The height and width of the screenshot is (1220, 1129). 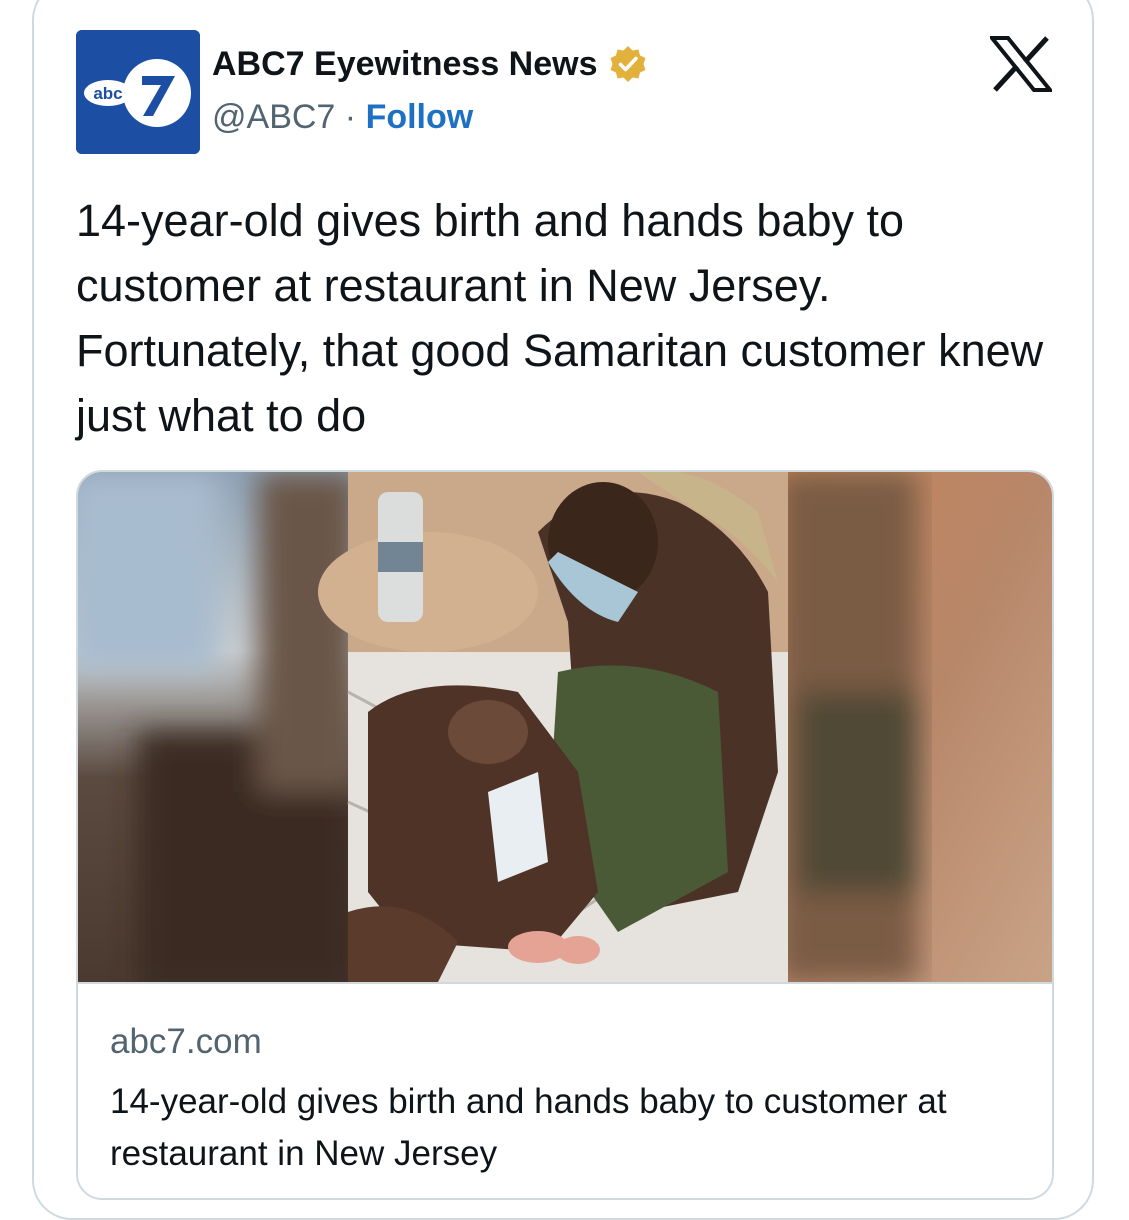 I want to click on handle-row: @ABC7 · Follow, so click(x=342, y=117).